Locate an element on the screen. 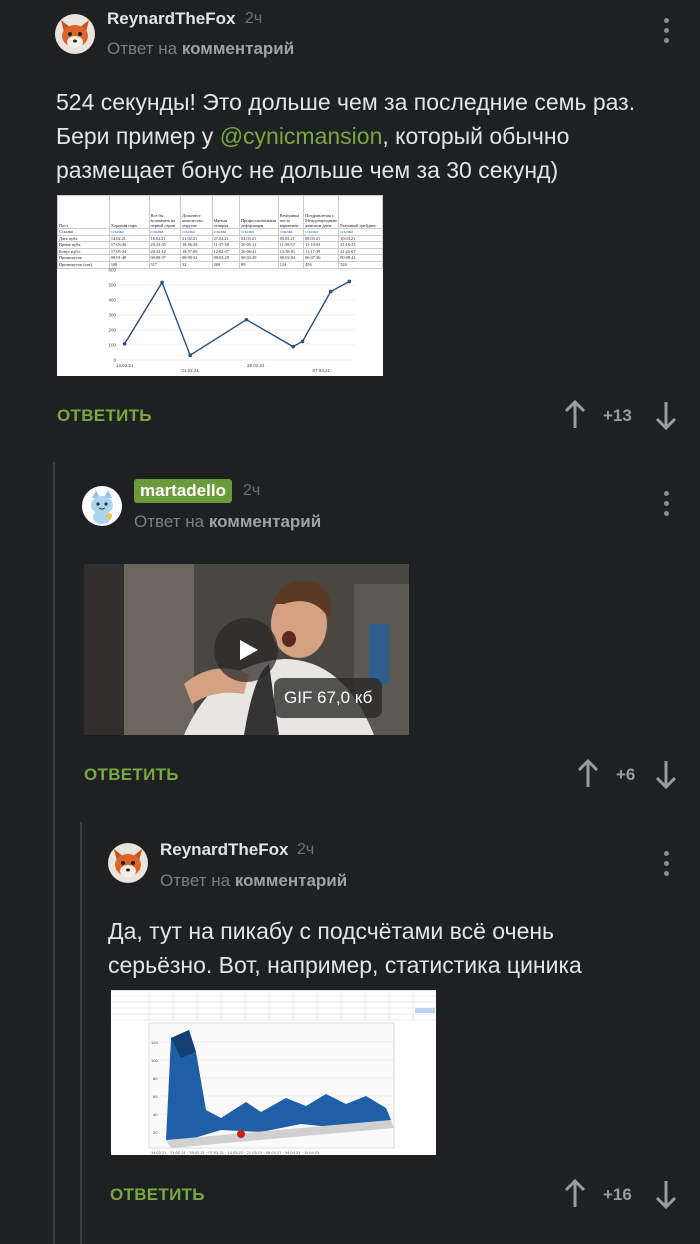  svg-text: 20 is located at coordinates (155, 1132).